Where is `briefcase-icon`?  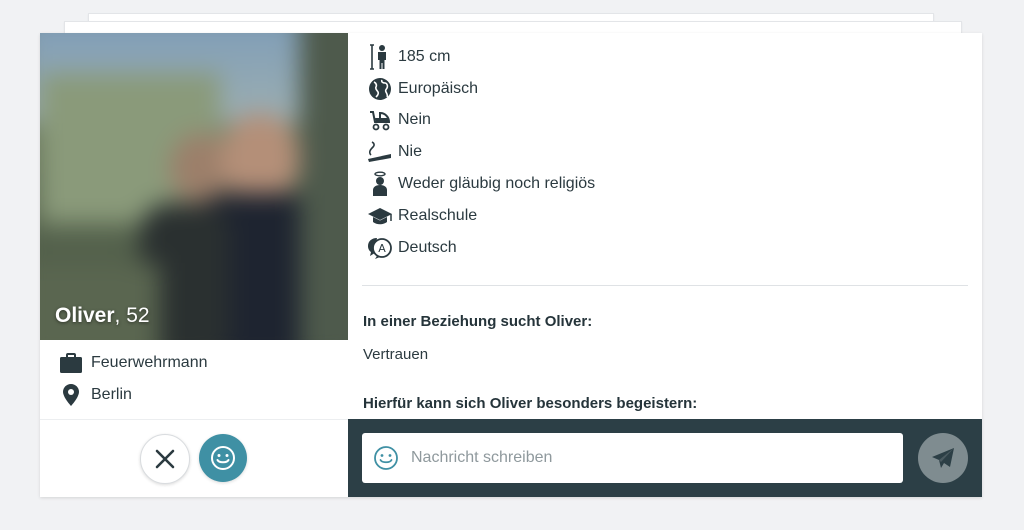
briefcase-icon is located at coordinates (71, 363).